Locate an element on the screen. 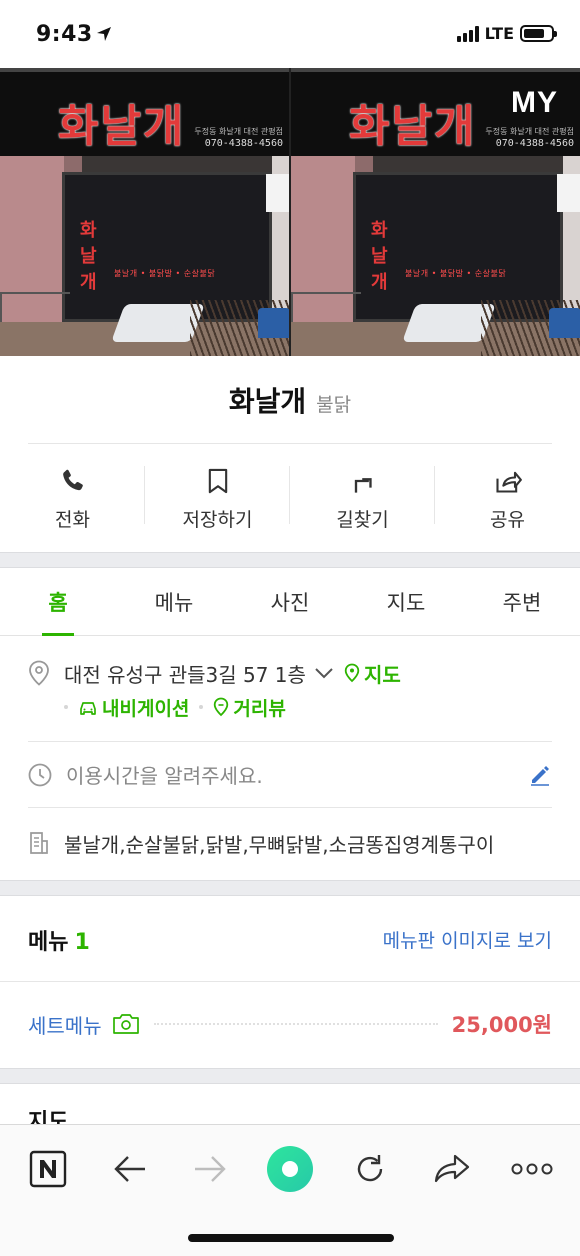 Image resolution: width=580 pixels, height=1256 pixels. map-pin-icon is located at coordinates (352, 673).